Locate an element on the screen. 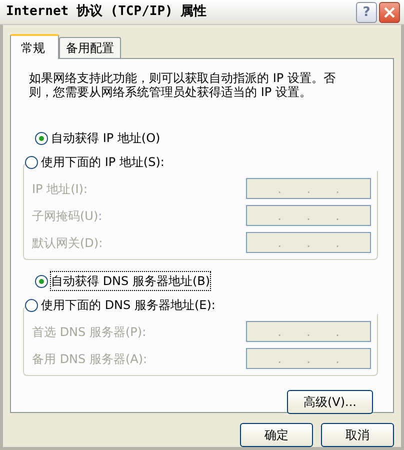 This screenshot has height=450, width=404. close-icon is located at coordinates (389, 12).